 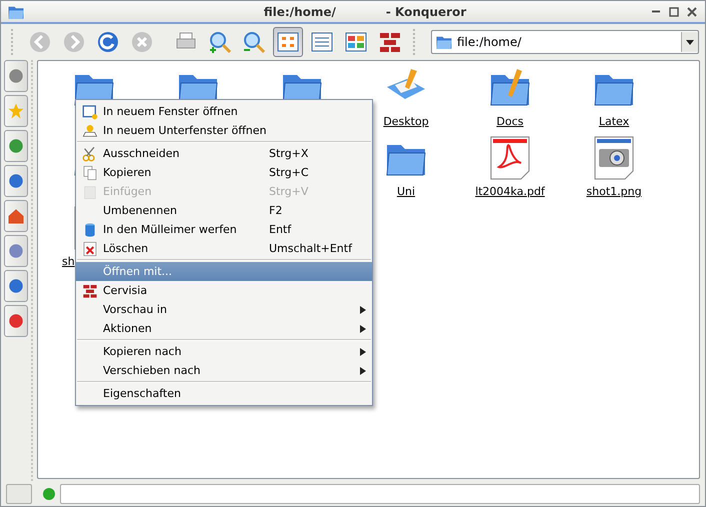 I want to click on menu-item: In neuem Unterfenster öffnen, so click(x=224, y=130).